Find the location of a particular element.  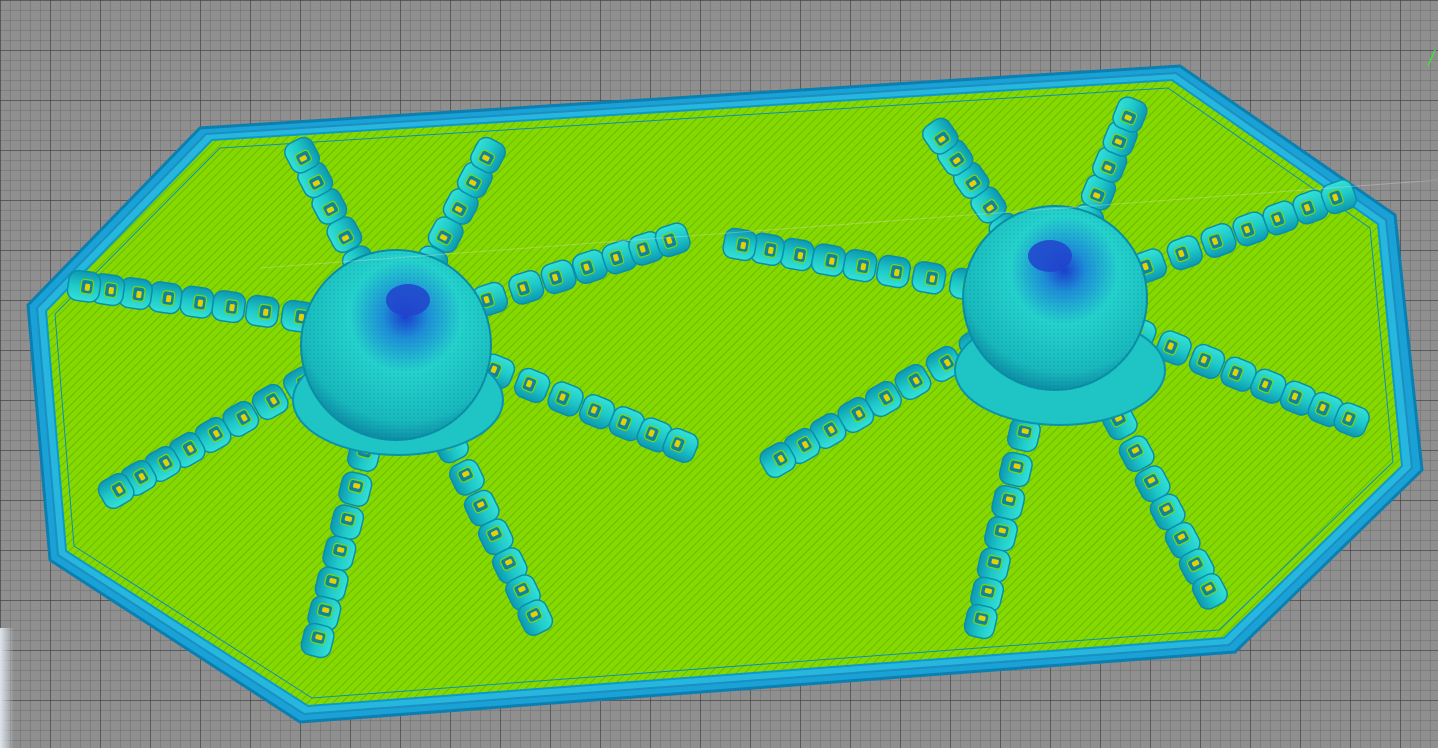

octopus-left-head-top is located at coordinates (408, 300).